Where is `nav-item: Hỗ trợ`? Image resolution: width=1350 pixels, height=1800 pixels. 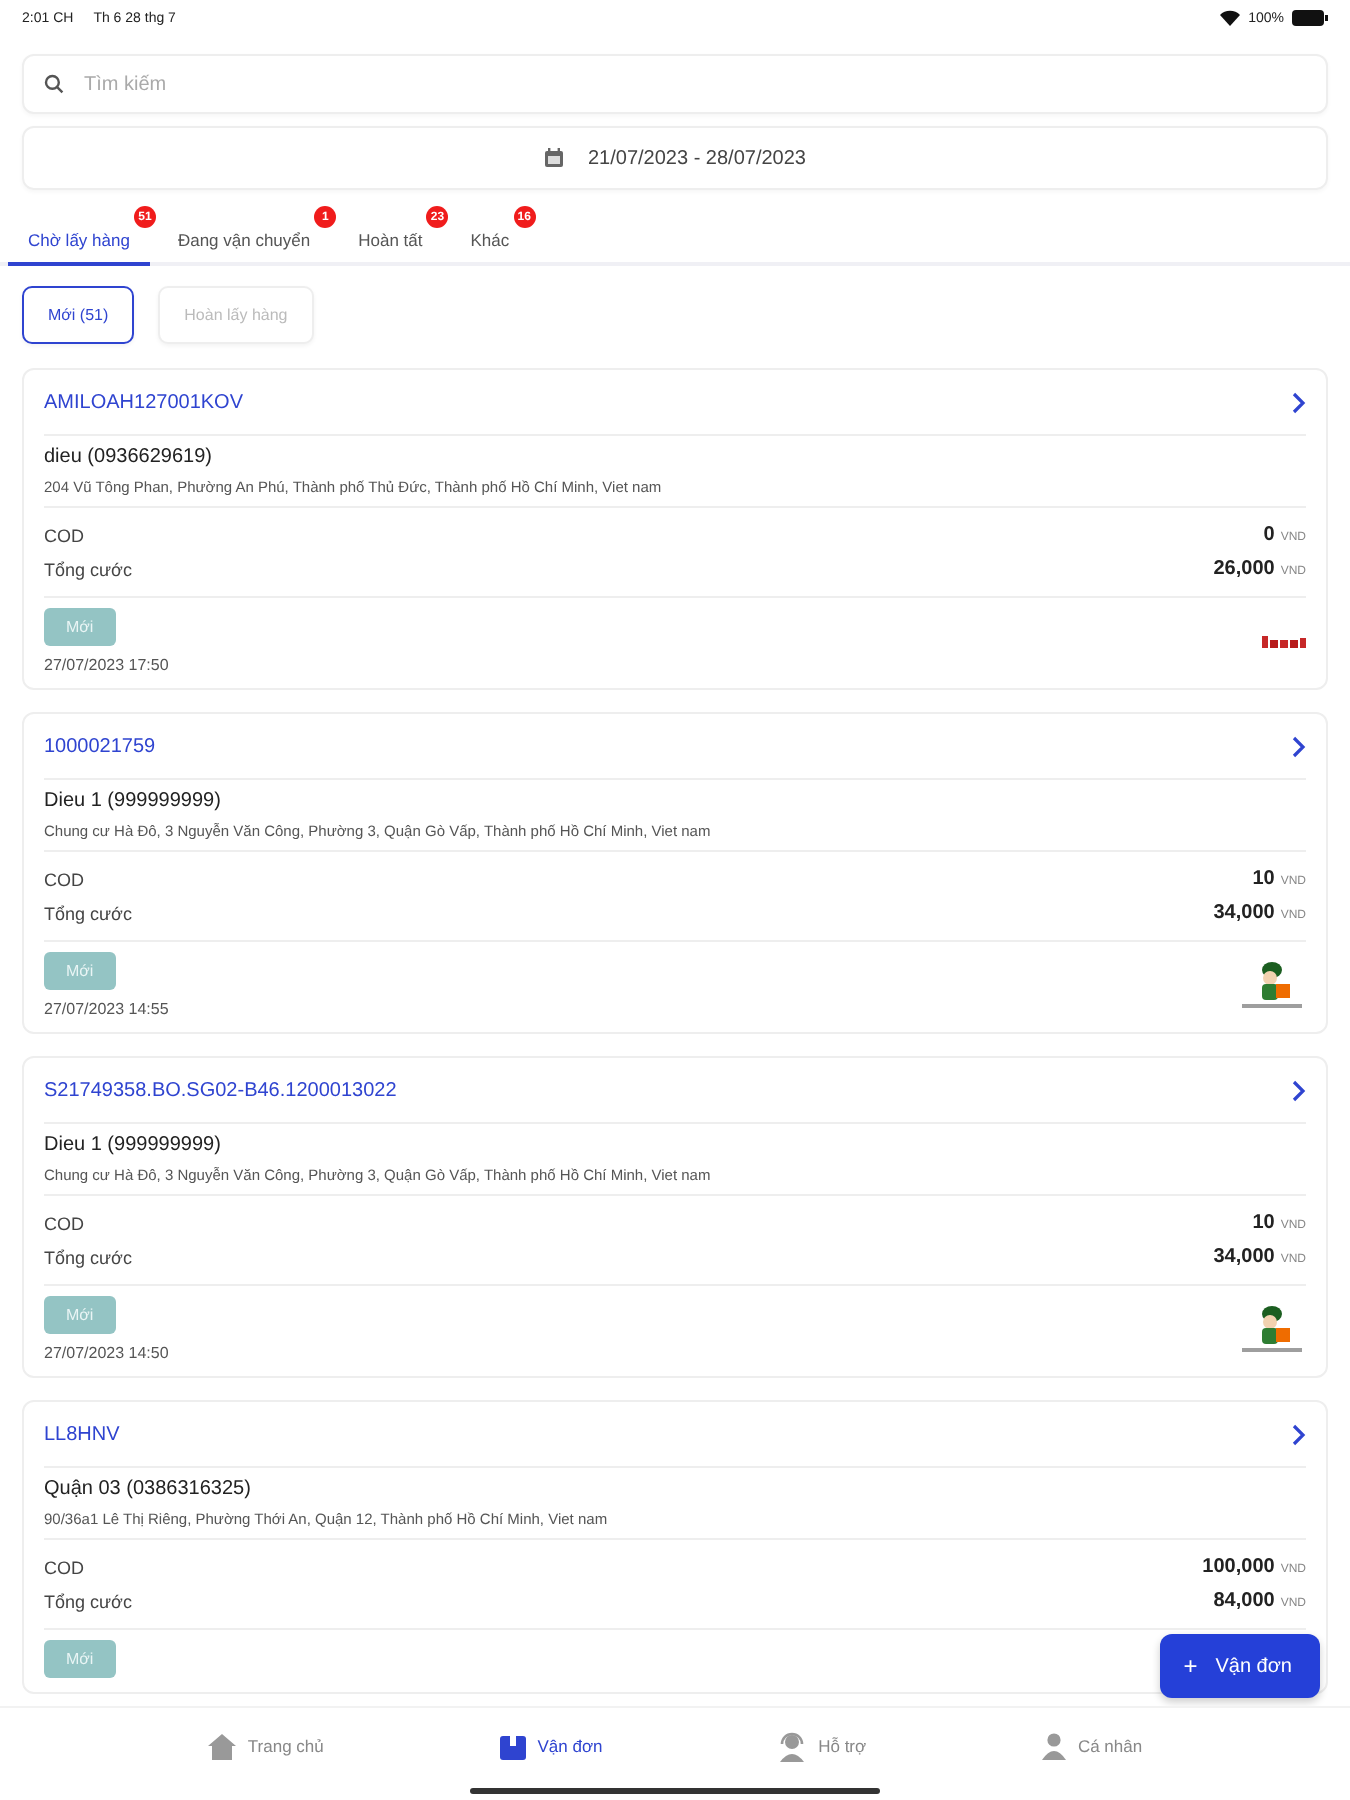
nav-item: Hỗ trợ is located at coordinates (822, 1746).